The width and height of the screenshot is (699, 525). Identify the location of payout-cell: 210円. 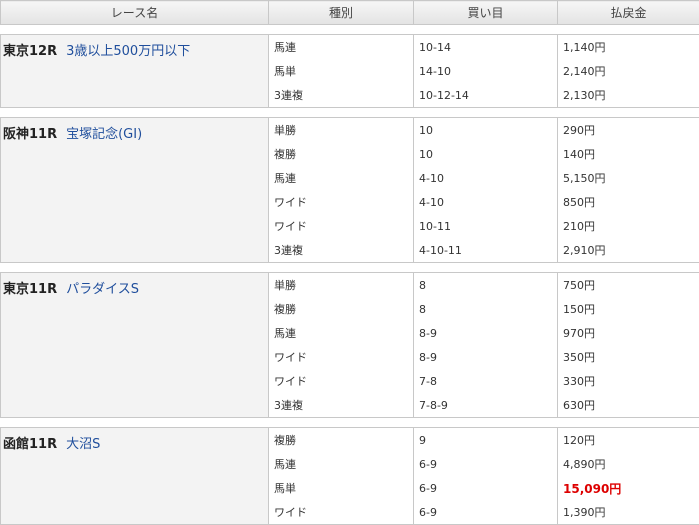
(628, 226).